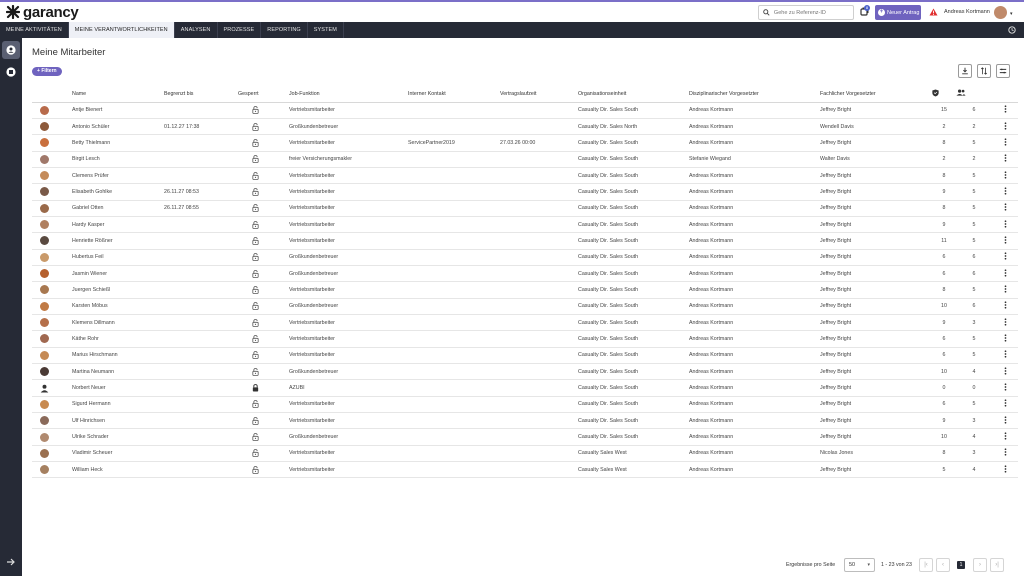 This screenshot has width=1024, height=576. Describe the element at coordinates (11, 72) in the screenshot. I see `sidebar-item-badges` at that location.